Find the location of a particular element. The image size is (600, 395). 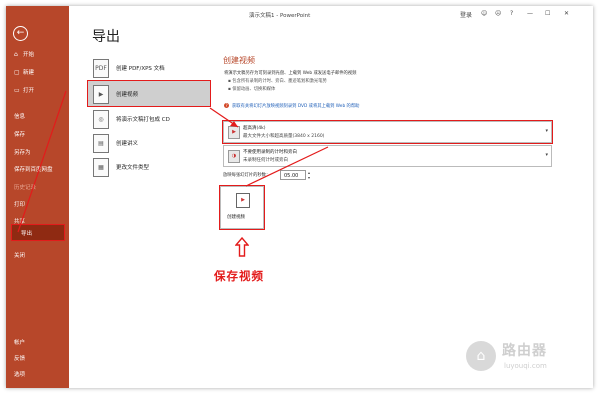

up-arrow-icon is located at coordinates (242, 247).